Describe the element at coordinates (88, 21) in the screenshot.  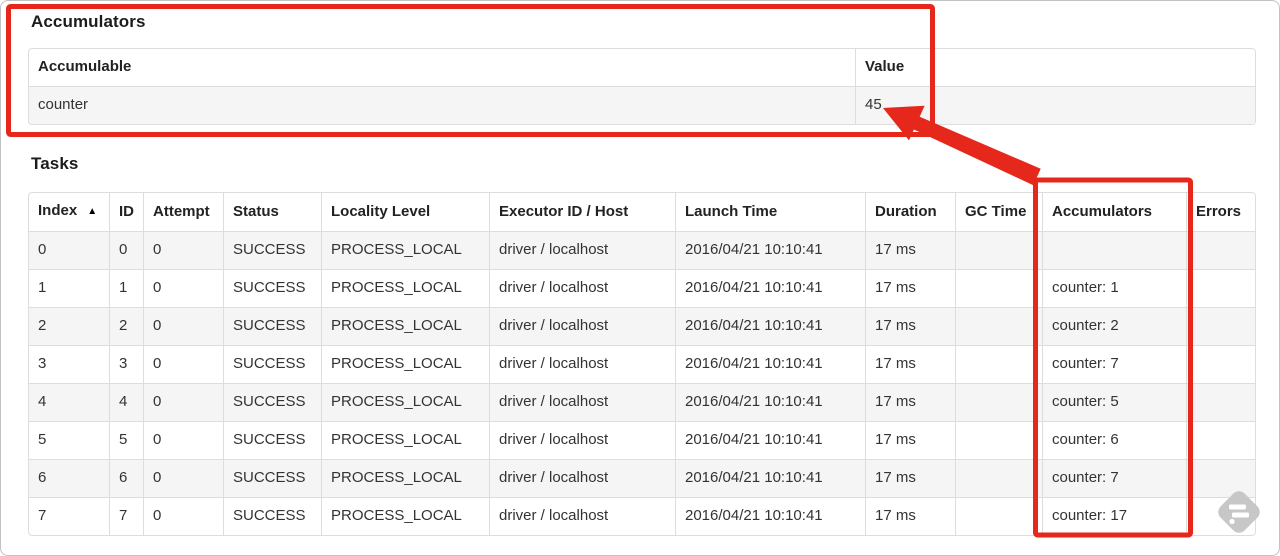
I see `accumulators-section-title: Accumulators` at that location.